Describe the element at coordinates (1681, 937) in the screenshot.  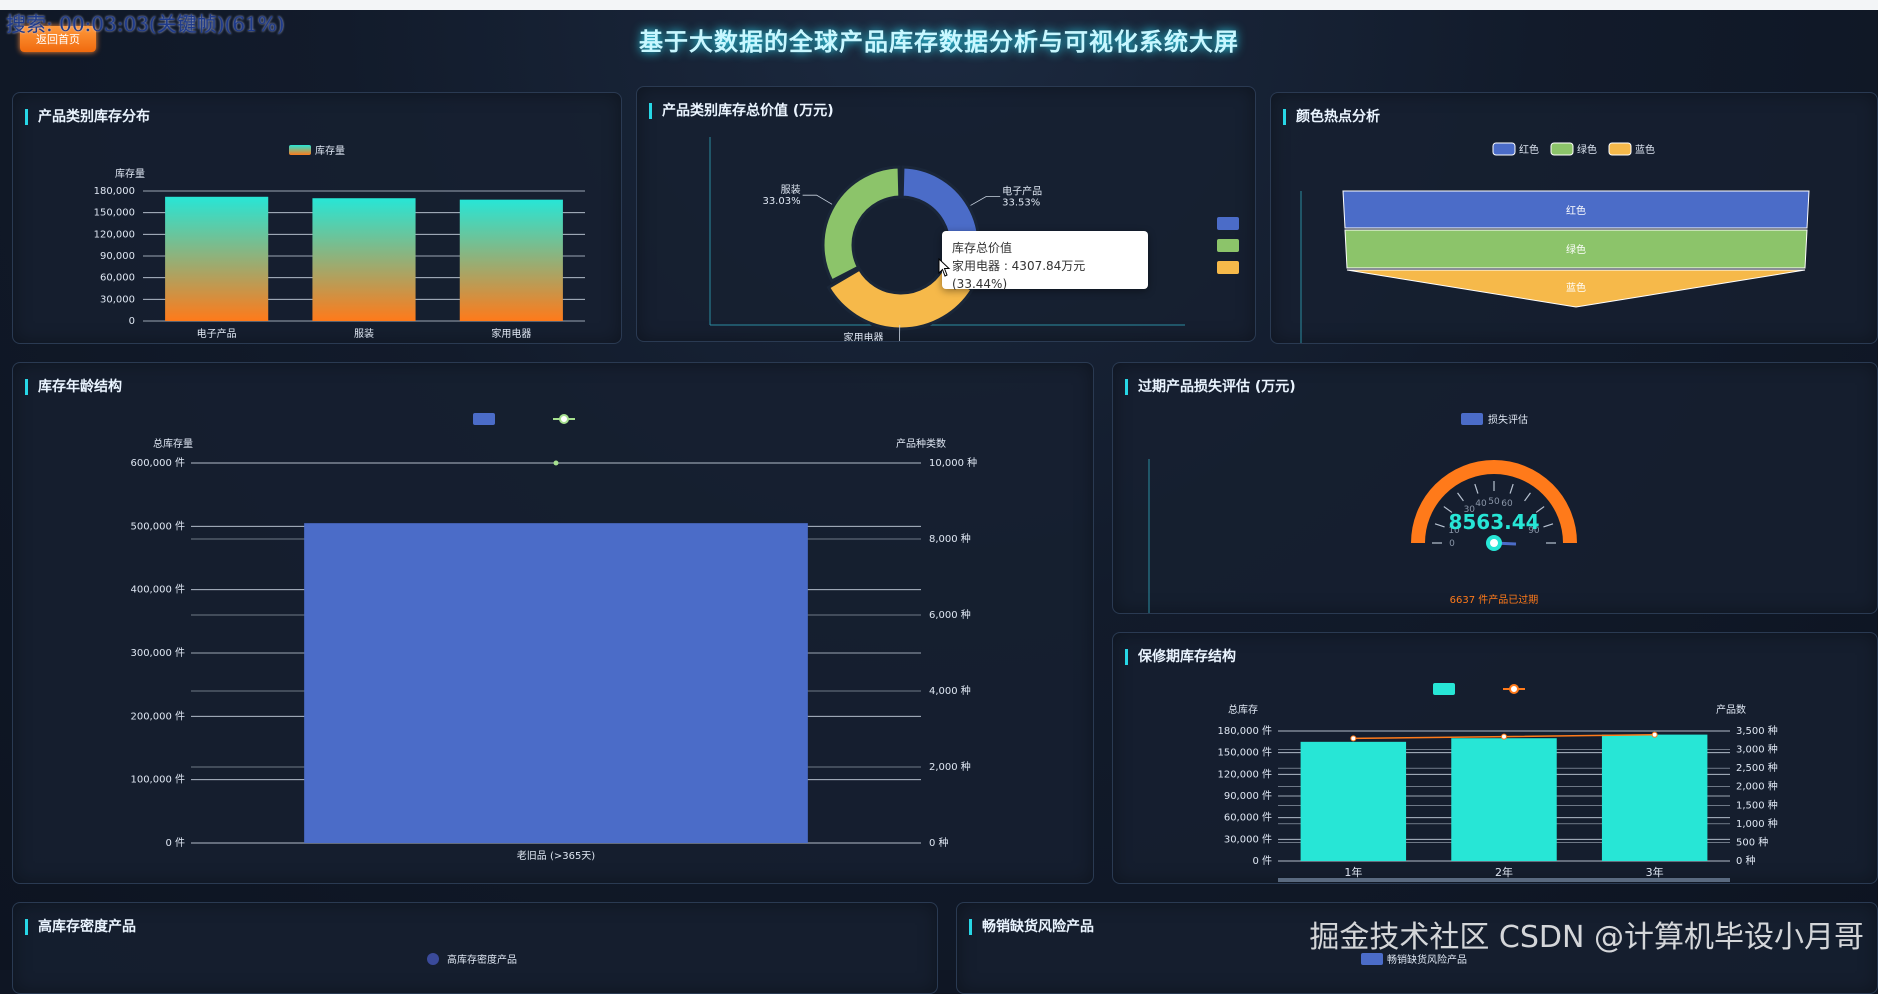
I see `watermark-text: CSDN @计算机毕设小月哥` at that location.